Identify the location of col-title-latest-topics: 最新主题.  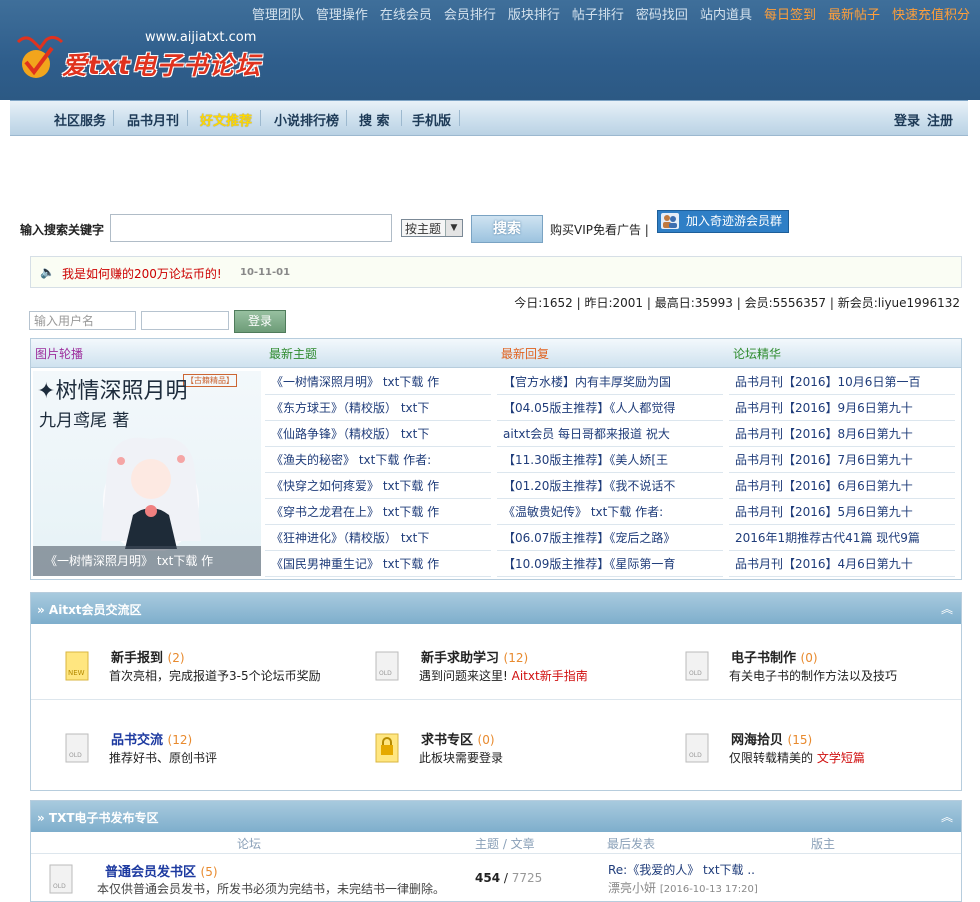
(293, 354).